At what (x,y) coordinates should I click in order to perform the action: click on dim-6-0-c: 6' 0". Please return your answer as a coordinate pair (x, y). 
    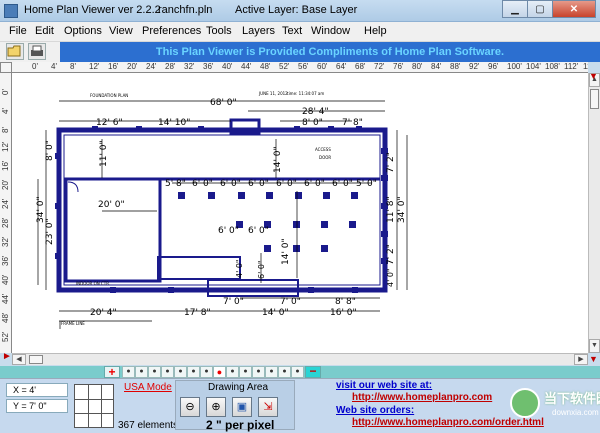
    Looking at the image, I should click on (258, 184).